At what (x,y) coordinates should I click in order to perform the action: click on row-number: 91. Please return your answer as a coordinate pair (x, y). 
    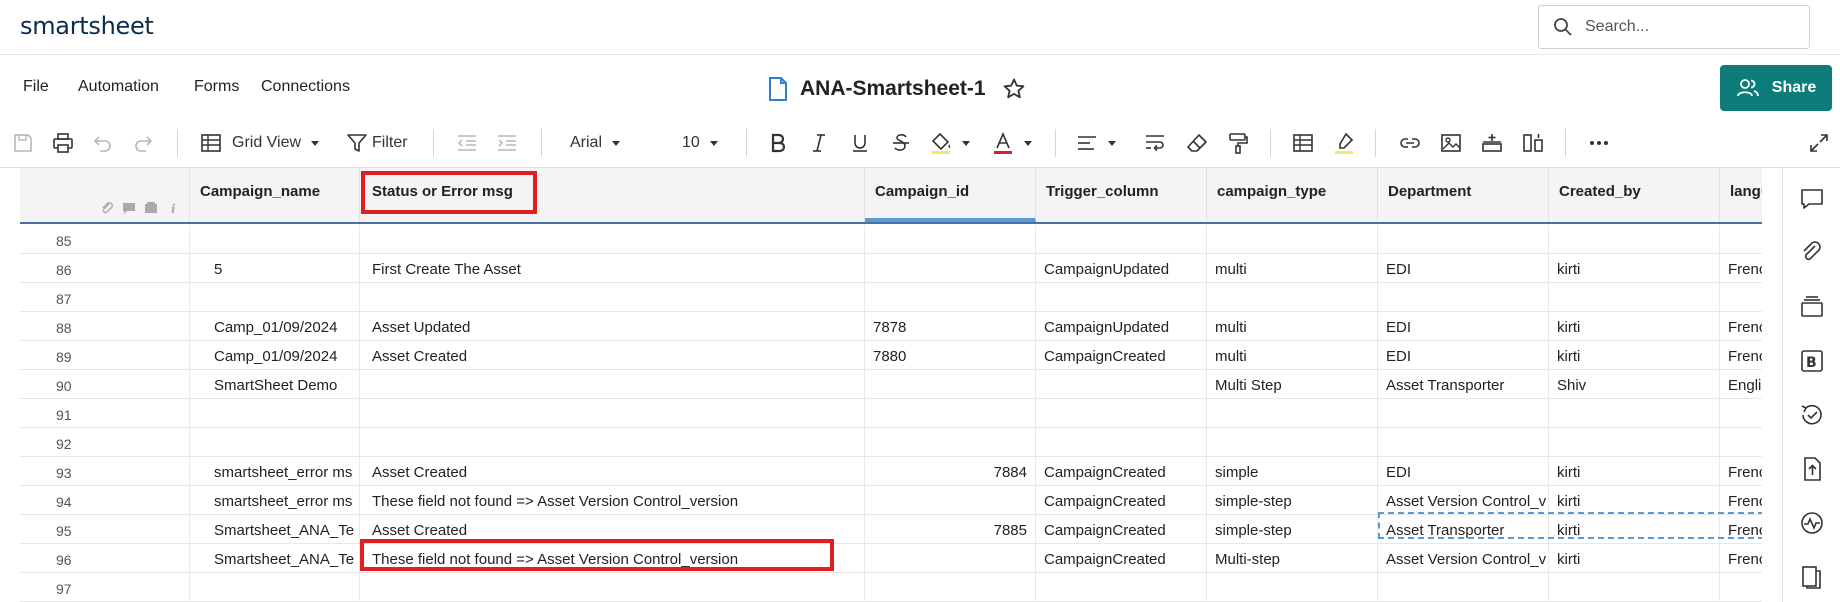
    Looking at the image, I should click on (105, 413).